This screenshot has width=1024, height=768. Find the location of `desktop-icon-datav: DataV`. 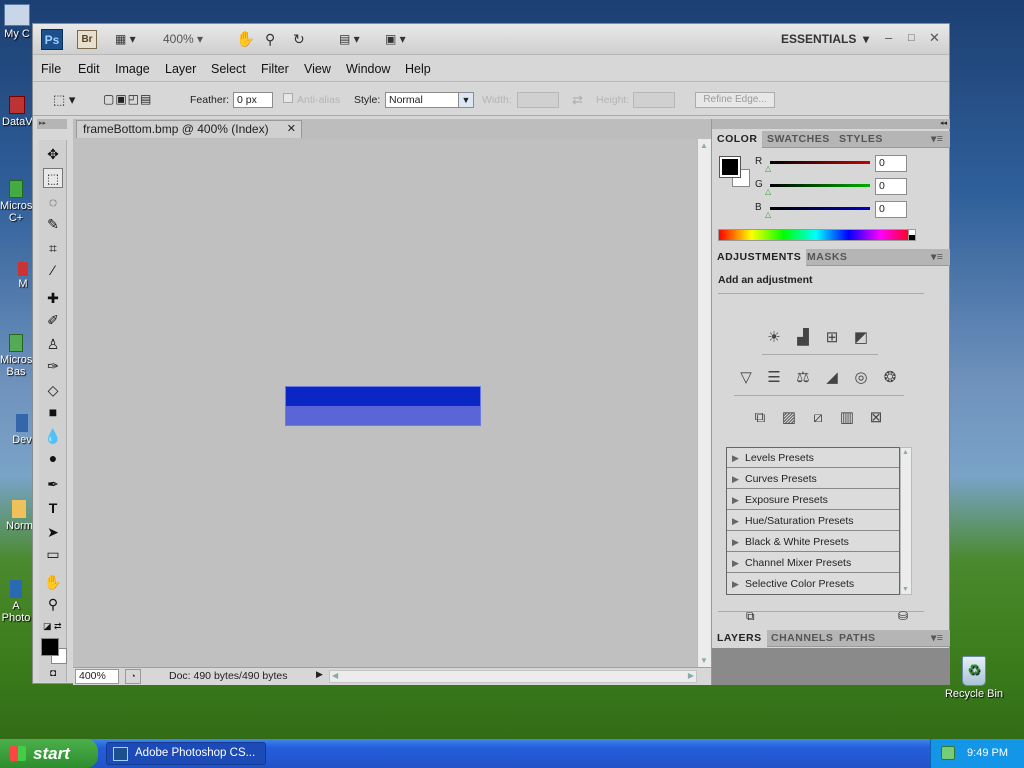

desktop-icon-datav: DataV is located at coordinates (17, 112).